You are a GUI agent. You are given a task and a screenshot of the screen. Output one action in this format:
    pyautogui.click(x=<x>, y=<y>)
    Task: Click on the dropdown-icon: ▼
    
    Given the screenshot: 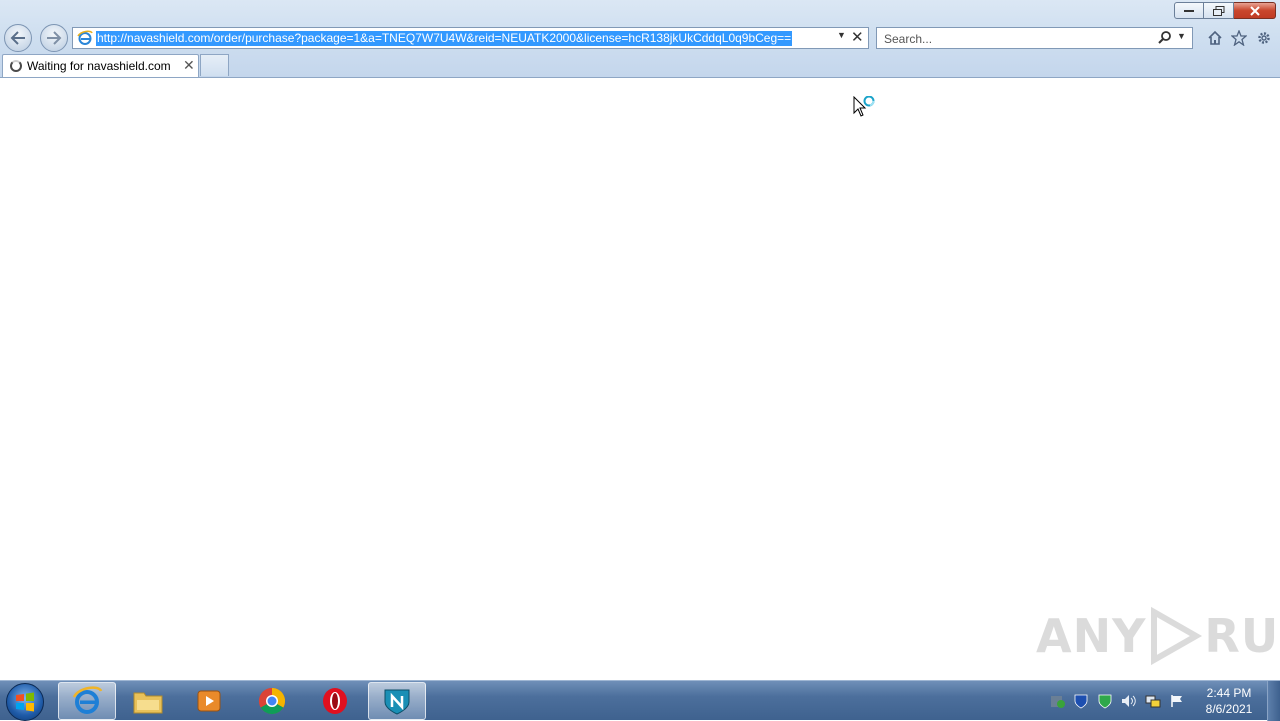 What is the action you would take?
    pyautogui.click(x=841, y=35)
    